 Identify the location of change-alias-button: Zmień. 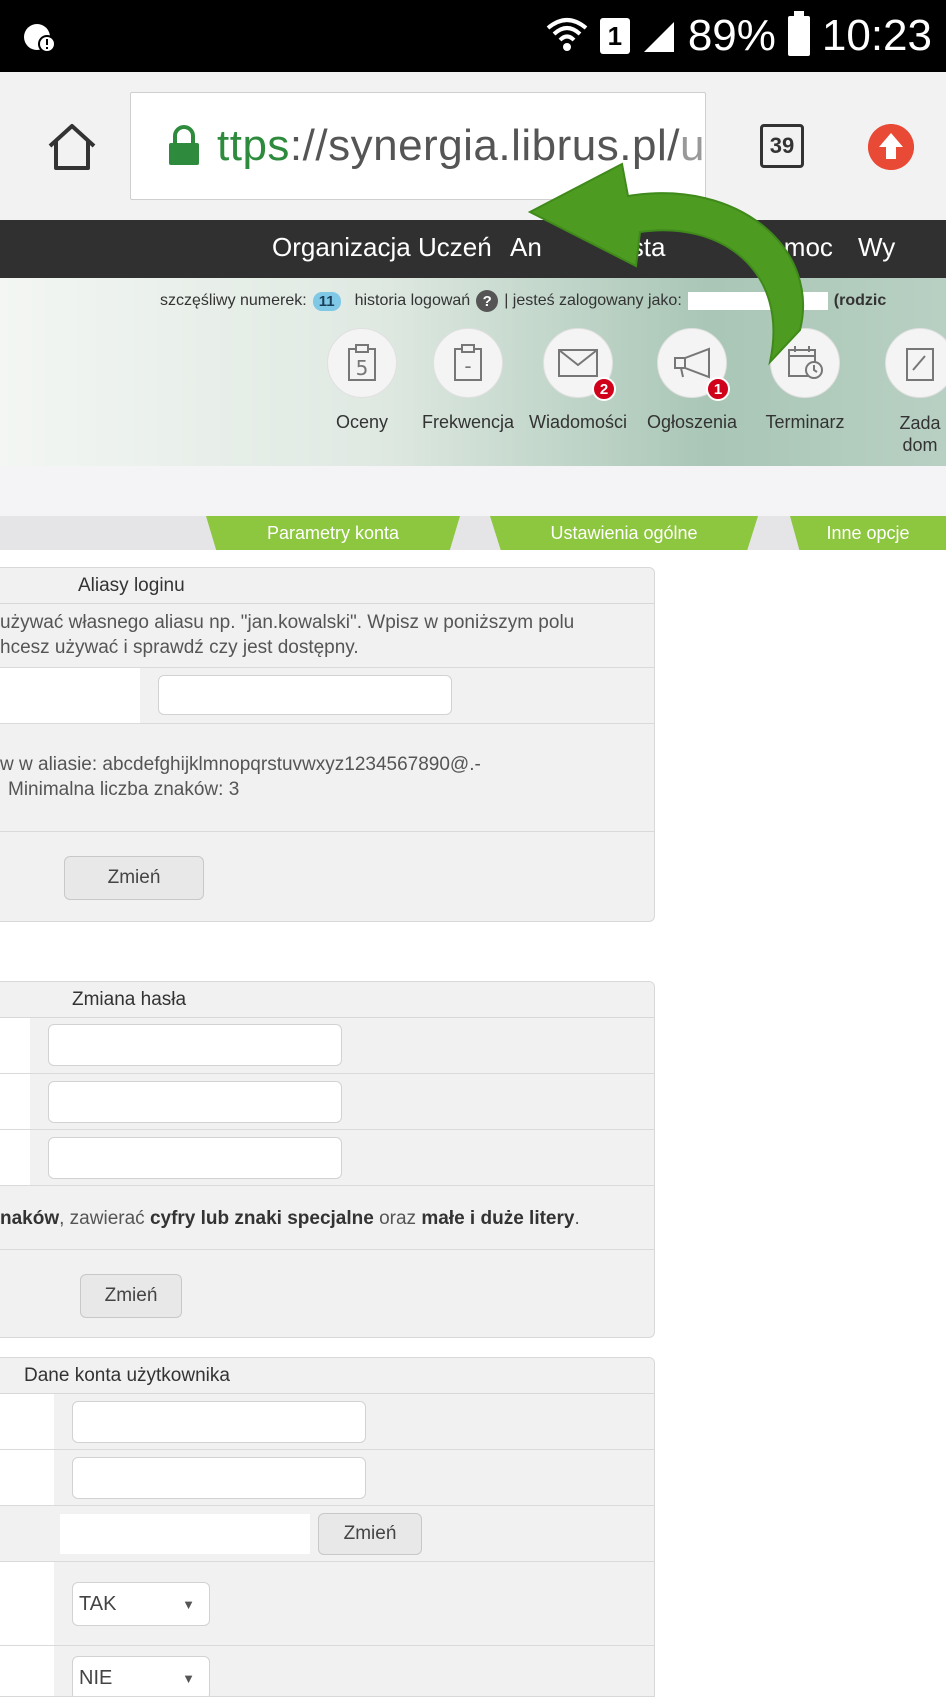
(134, 878).